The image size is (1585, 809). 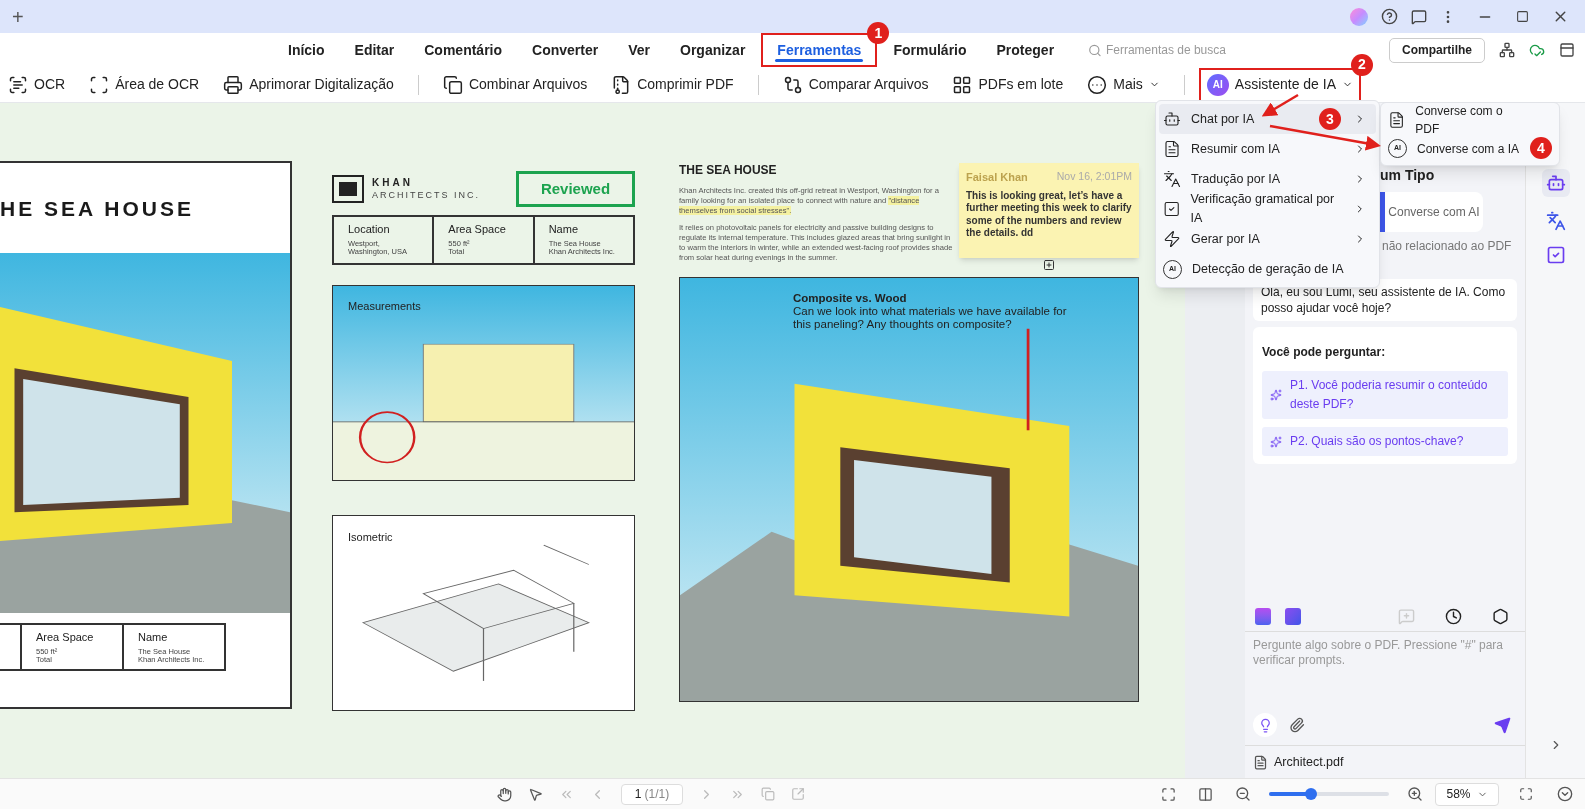 I want to click on collapse-icon, so click(x=1565, y=794).